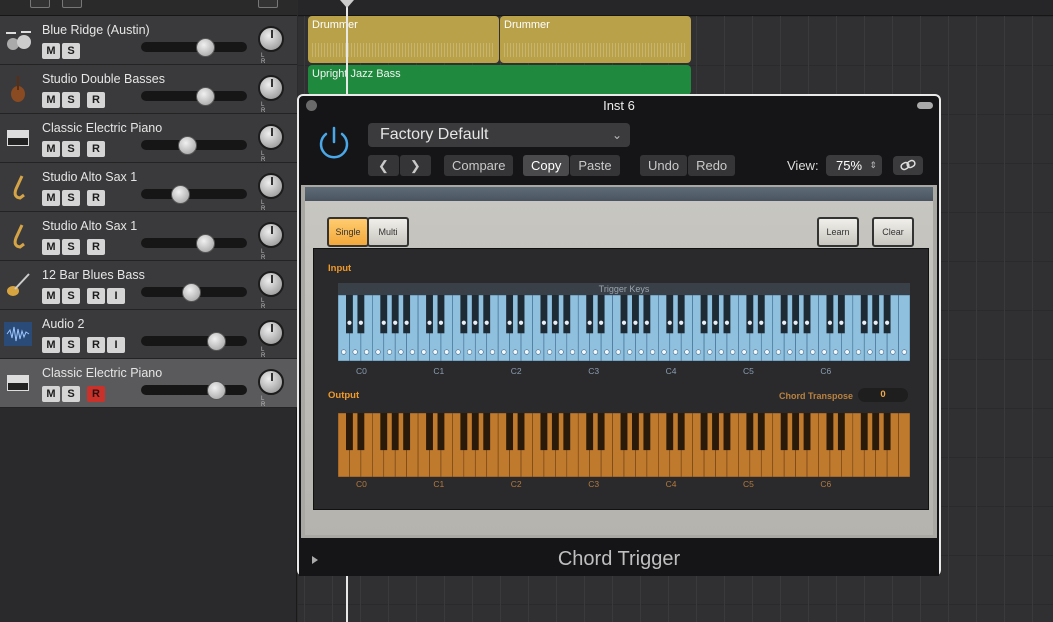 Image resolution: width=1053 pixels, height=622 pixels. I want to click on track-options-button, so click(268, 4).